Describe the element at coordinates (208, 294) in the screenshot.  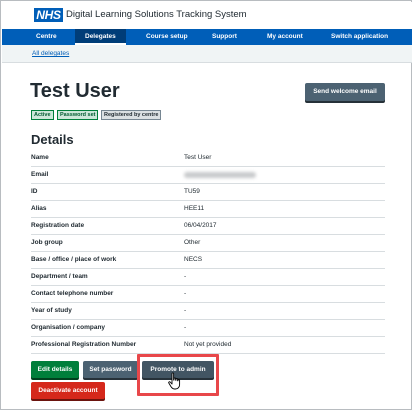
I see `detail-row-contact-telephone: Contact telephone number -` at that location.